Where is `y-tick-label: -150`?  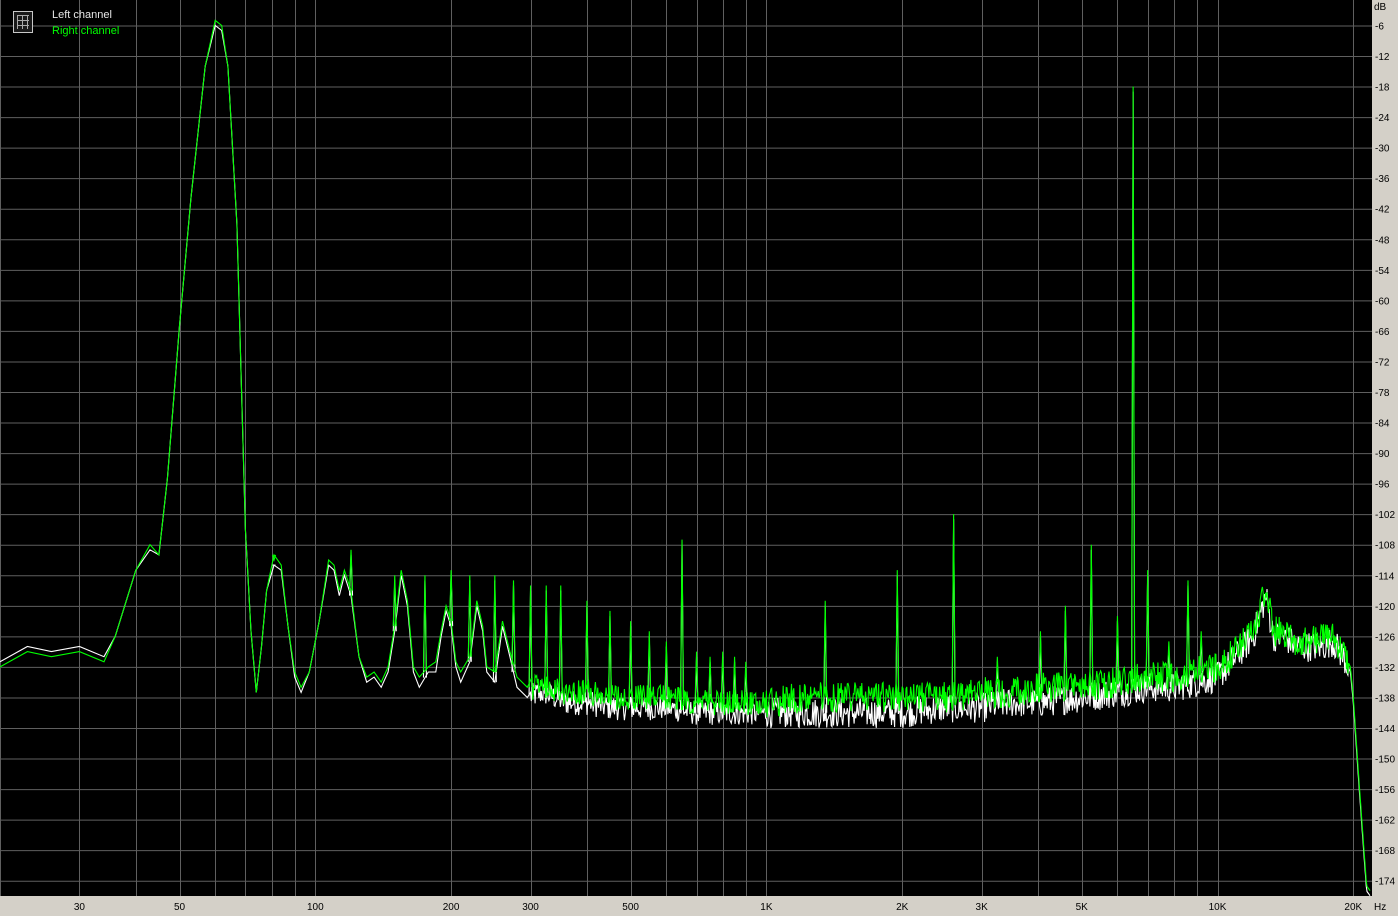
y-tick-label: -150 is located at coordinates (1385, 760).